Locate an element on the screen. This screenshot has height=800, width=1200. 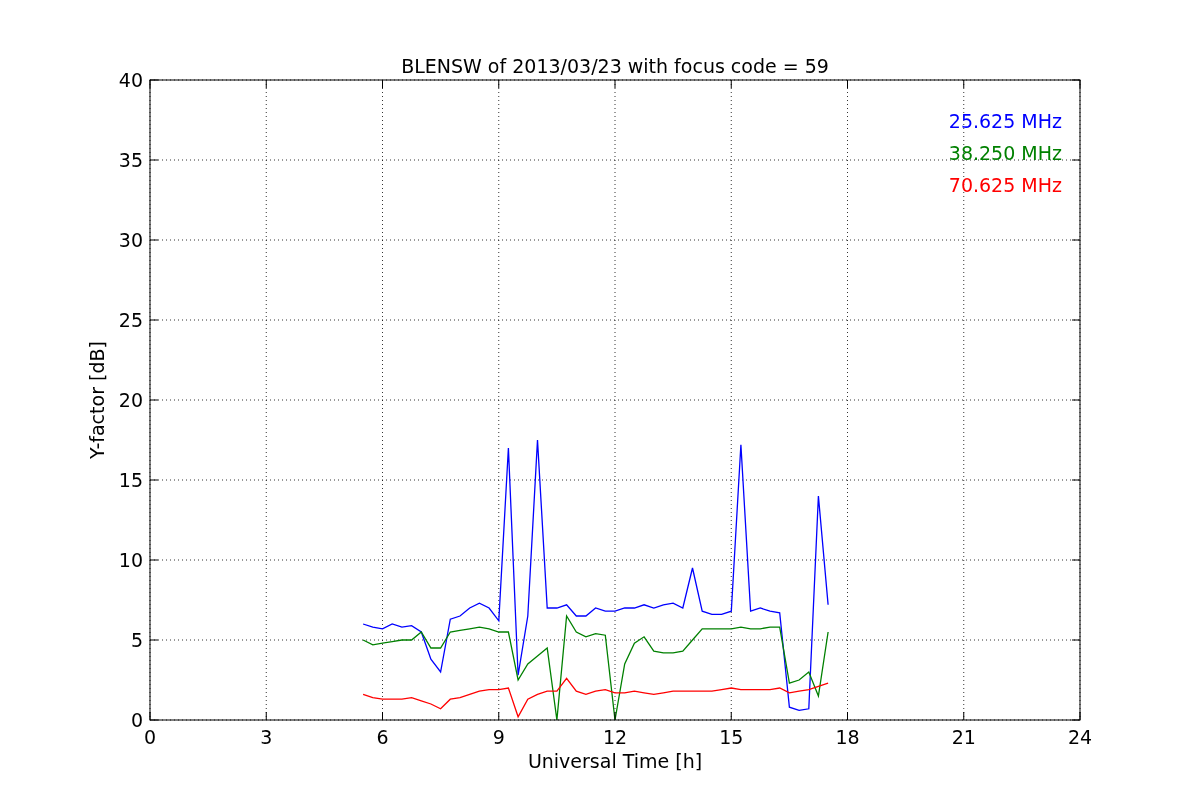
tick-label: 12 is located at coordinates (615, 737).